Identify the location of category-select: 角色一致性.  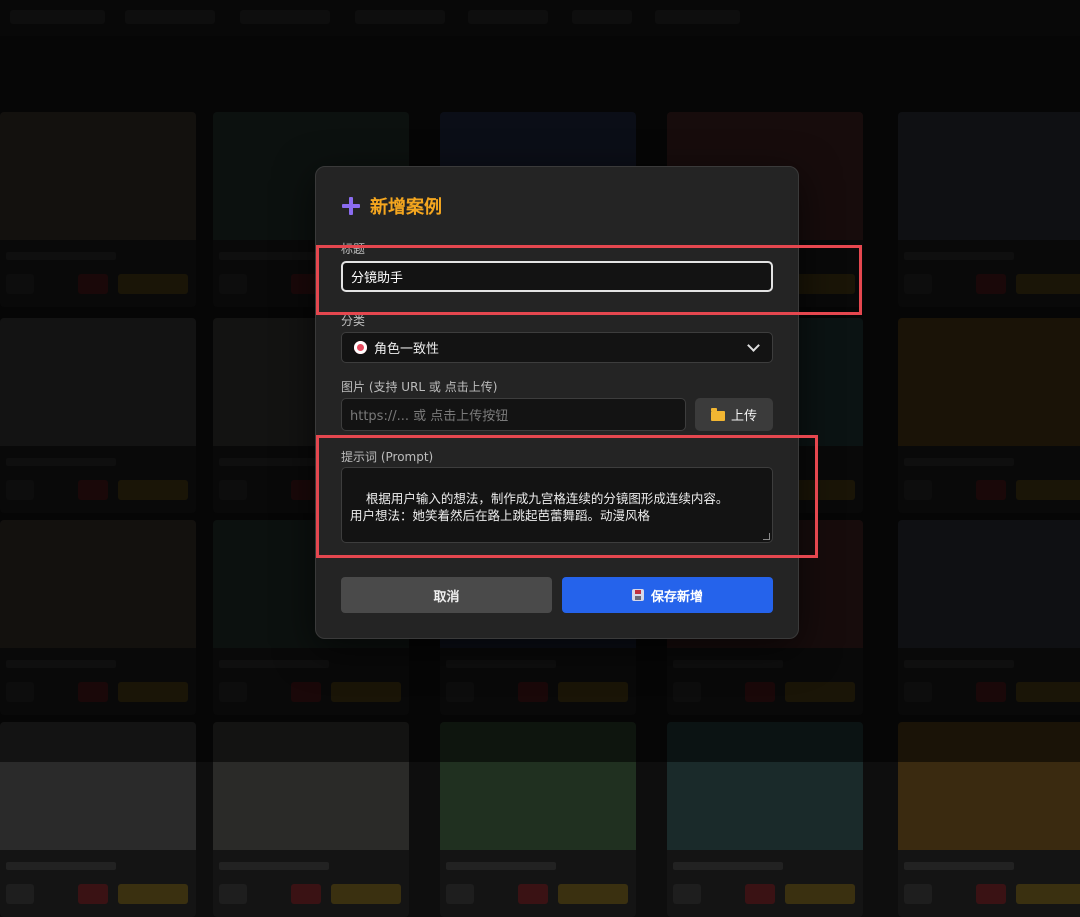
(557, 347).